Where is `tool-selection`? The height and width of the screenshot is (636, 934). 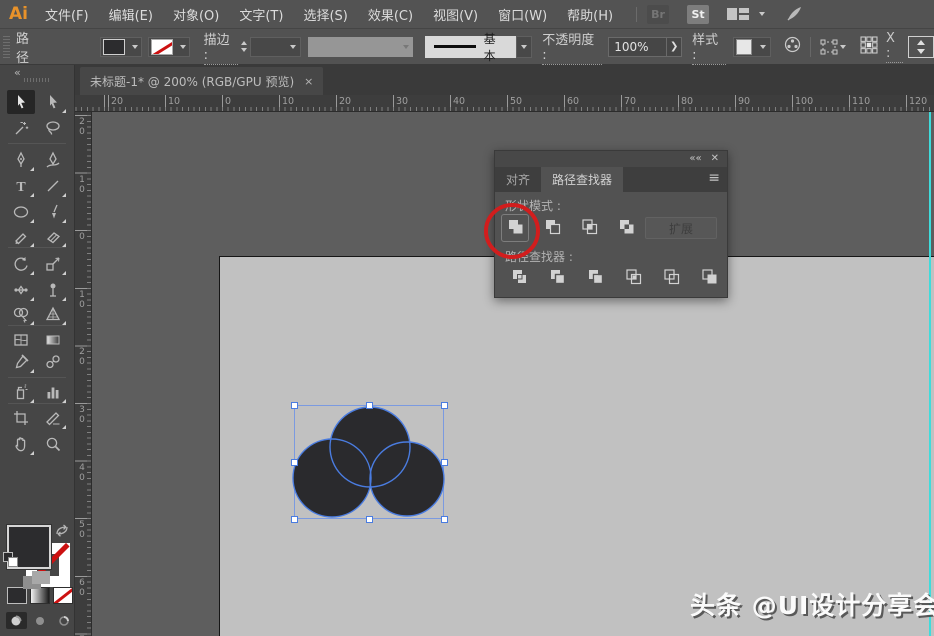
tool-selection is located at coordinates (21, 102).